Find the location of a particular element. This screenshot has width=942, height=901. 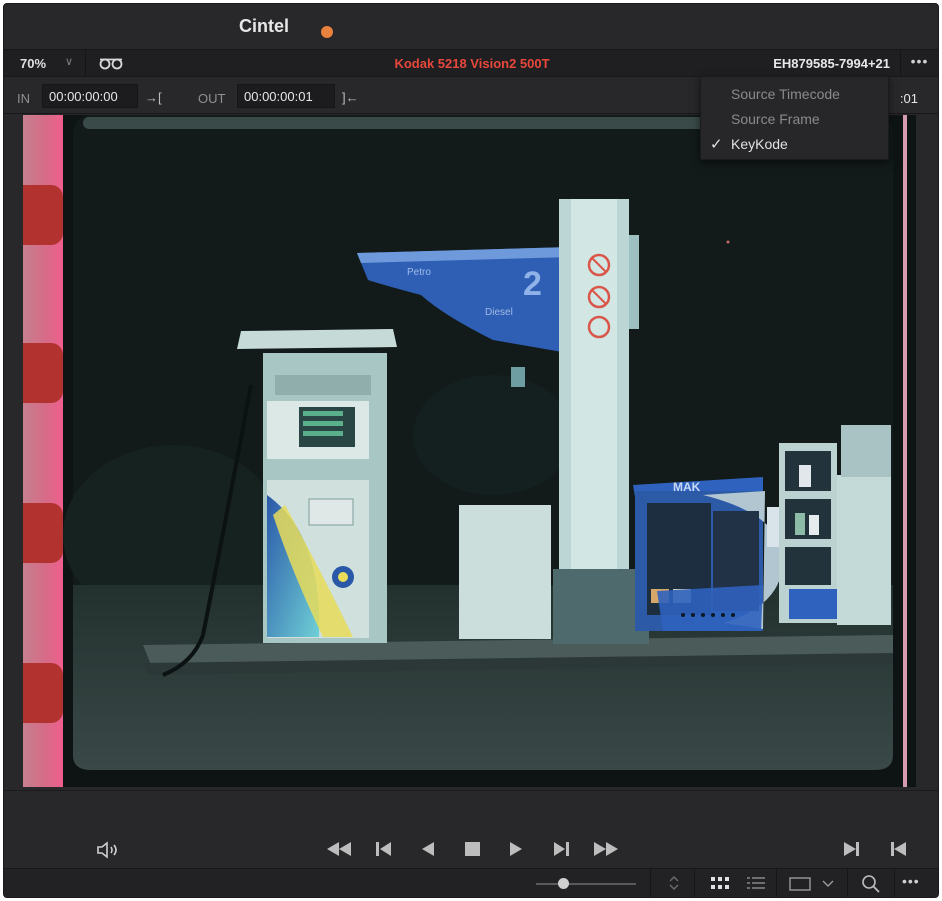

search-icon is located at coordinates (871, 884).